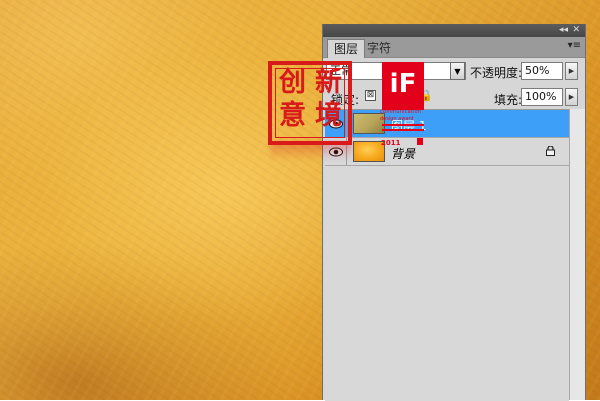 The width and height of the screenshot is (600, 401). What do you see at coordinates (454, 30) in the screenshot?
I see `panel-titlebar: ◂◂ ✕` at bounding box center [454, 30].